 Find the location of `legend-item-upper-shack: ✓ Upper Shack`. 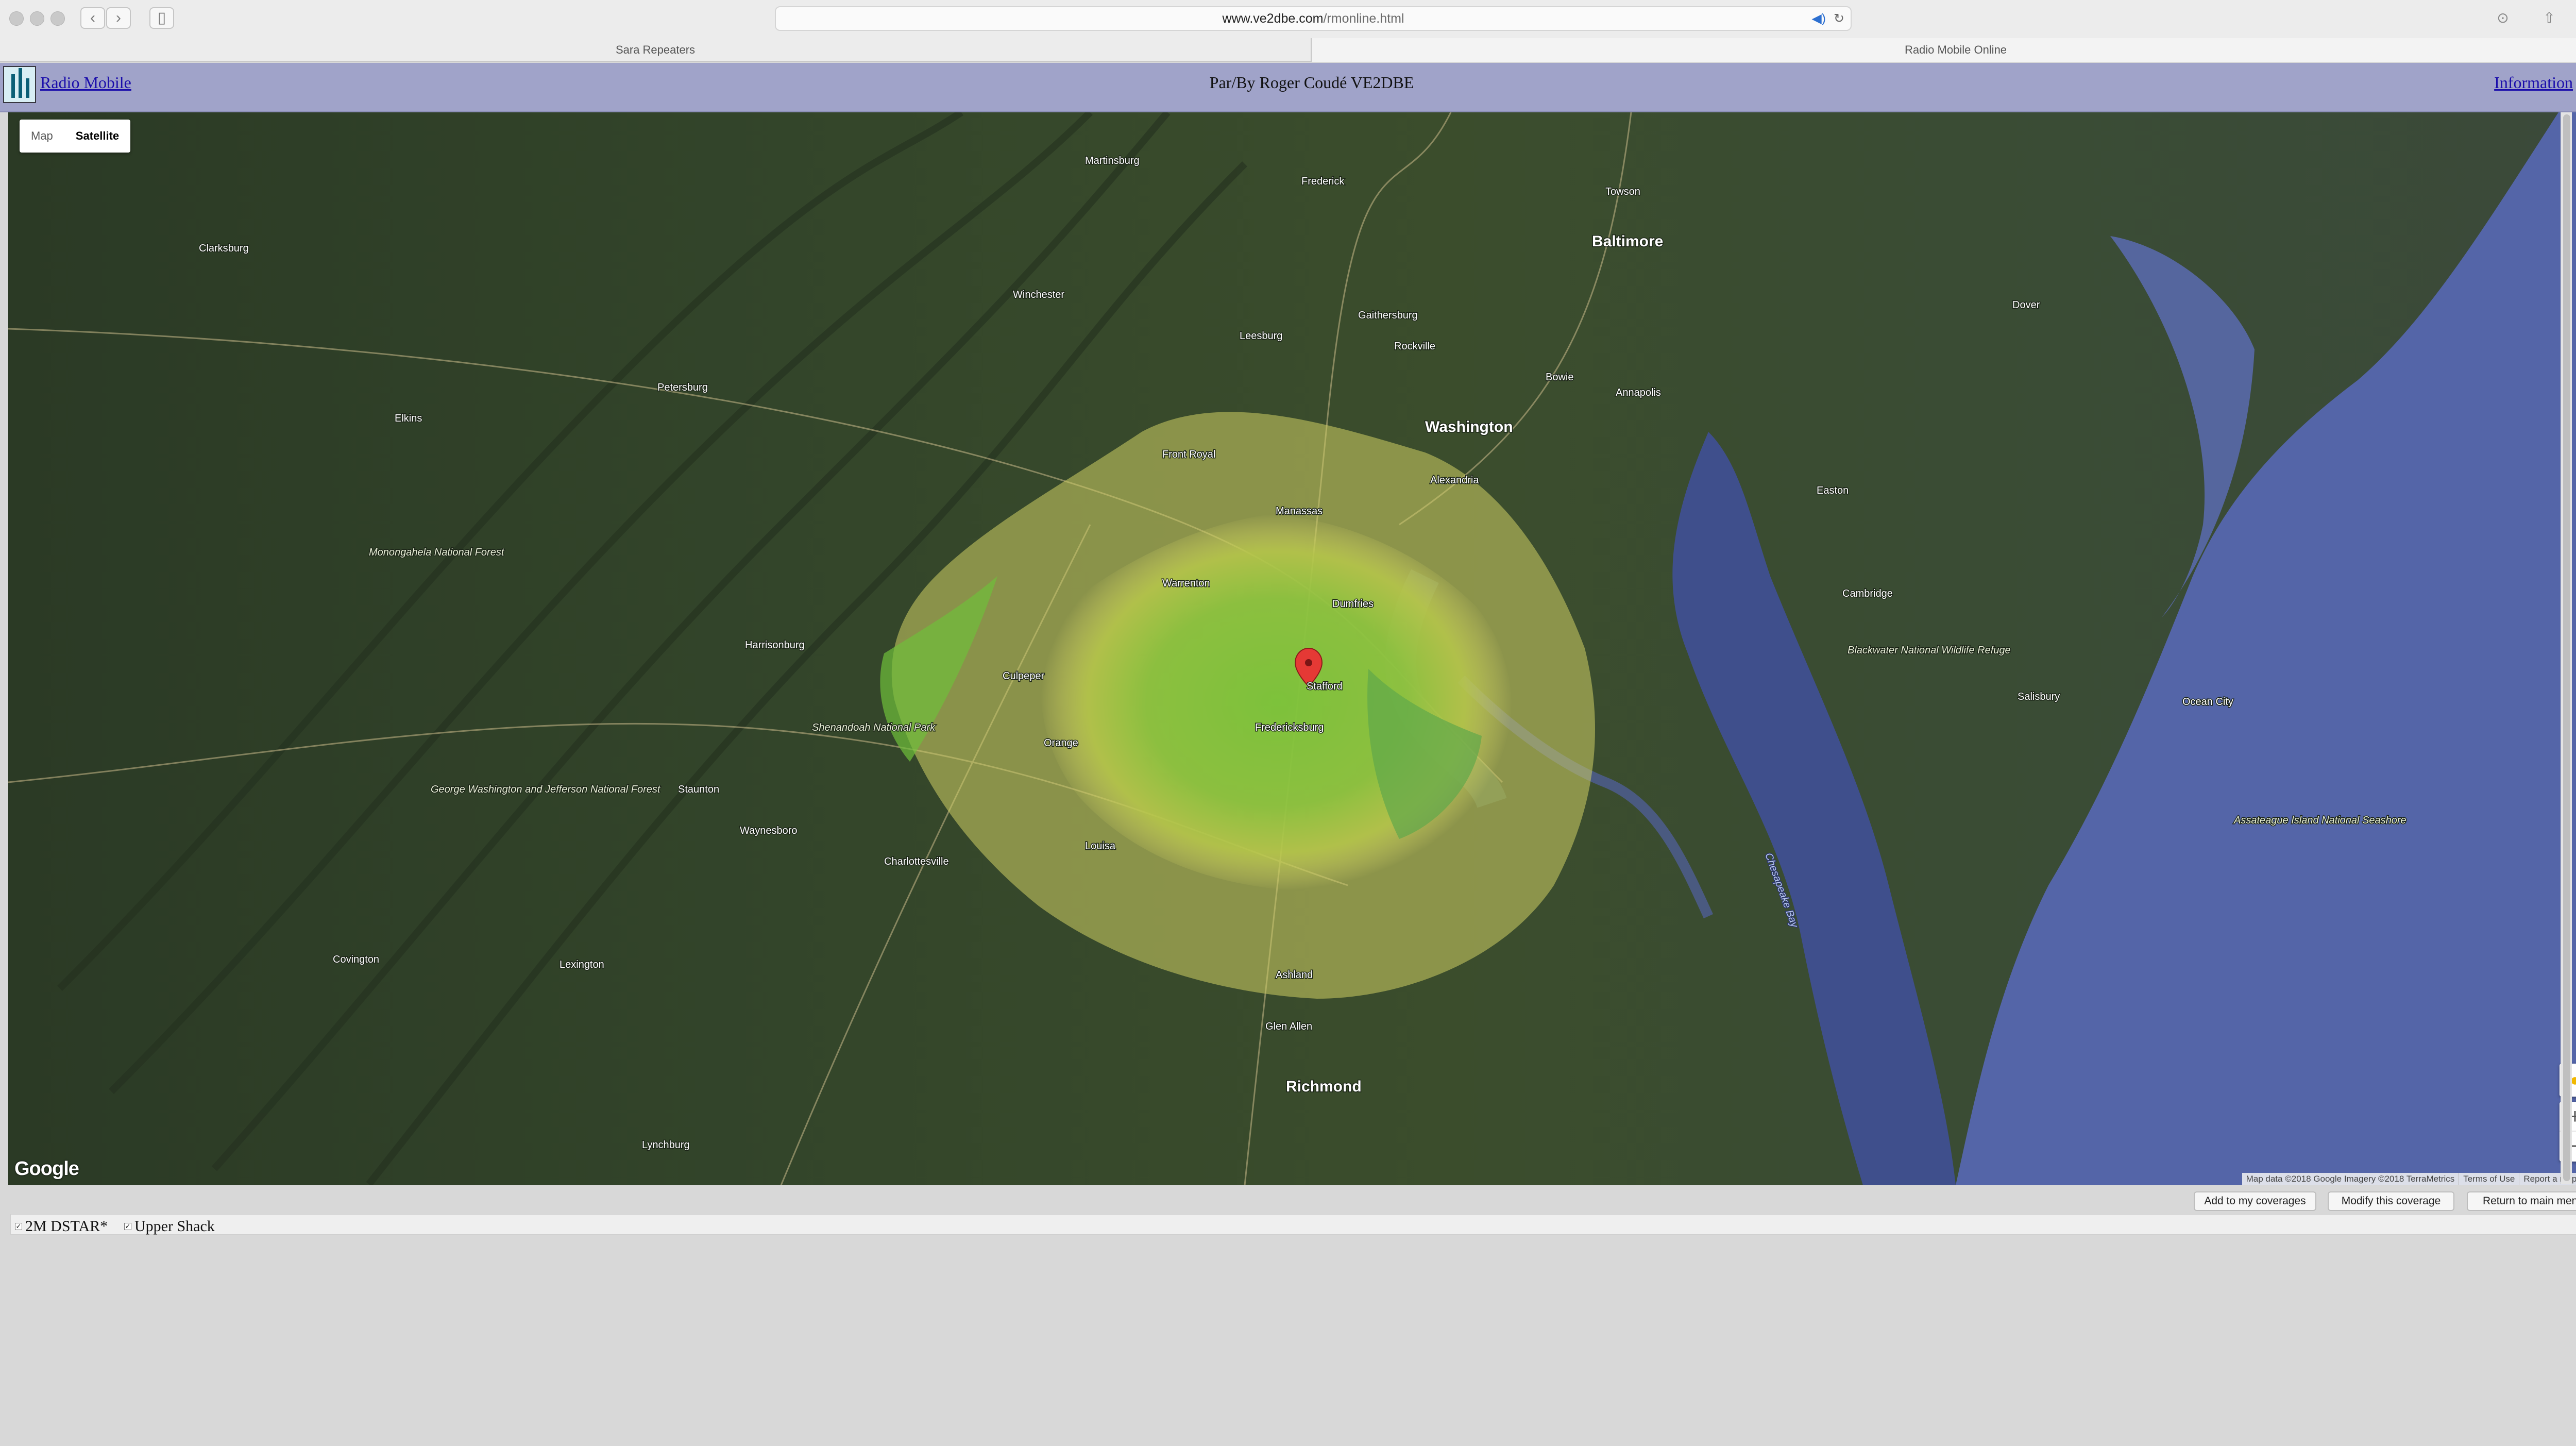

legend-item-upper-shack: ✓ Upper Shack is located at coordinates (169, 1226).